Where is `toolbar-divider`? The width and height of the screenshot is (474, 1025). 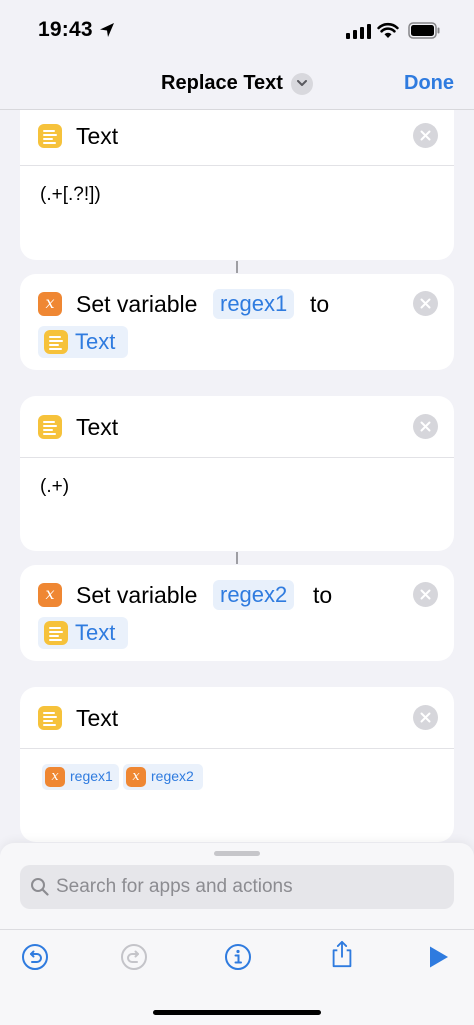
toolbar-divider is located at coordinates (237, 929).